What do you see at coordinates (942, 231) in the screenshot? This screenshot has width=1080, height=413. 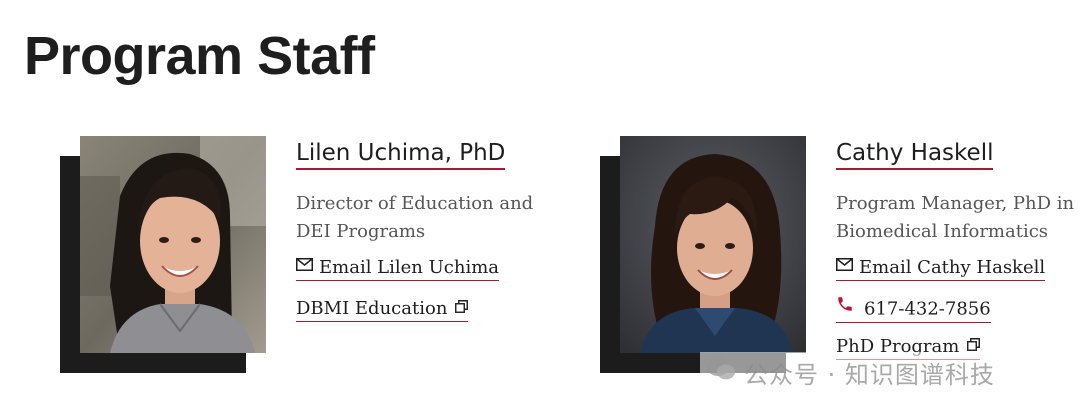 I see `staff-role-line: Biomedical Informatics` at bounding box center [942, 231].